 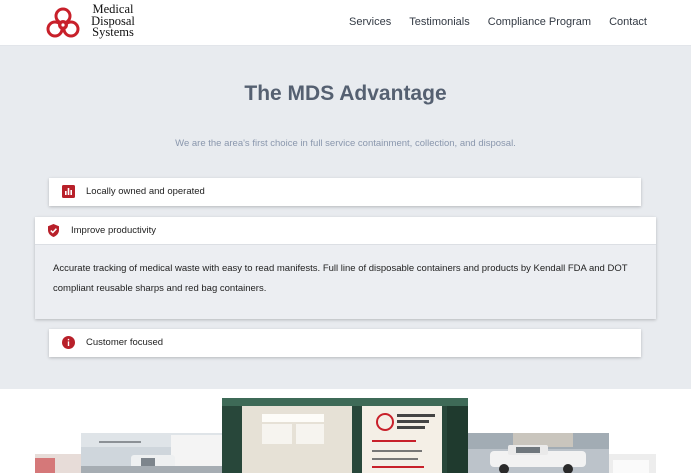 I want to click on accordion-item-customer-focused: Customer focused, so click(x=345, y=343).